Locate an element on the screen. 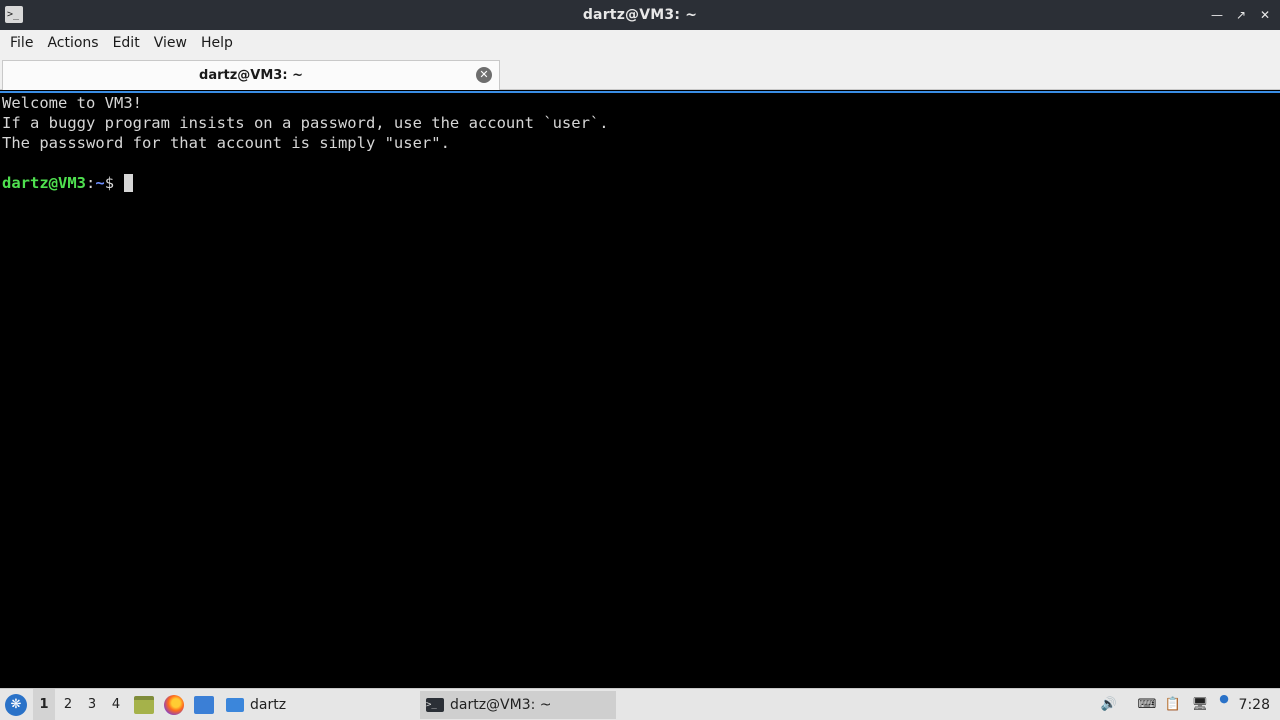 Image resolution: width=1280 pixels, height=720 pixels. show-desktop-icon is located at coordinates (204, 705).